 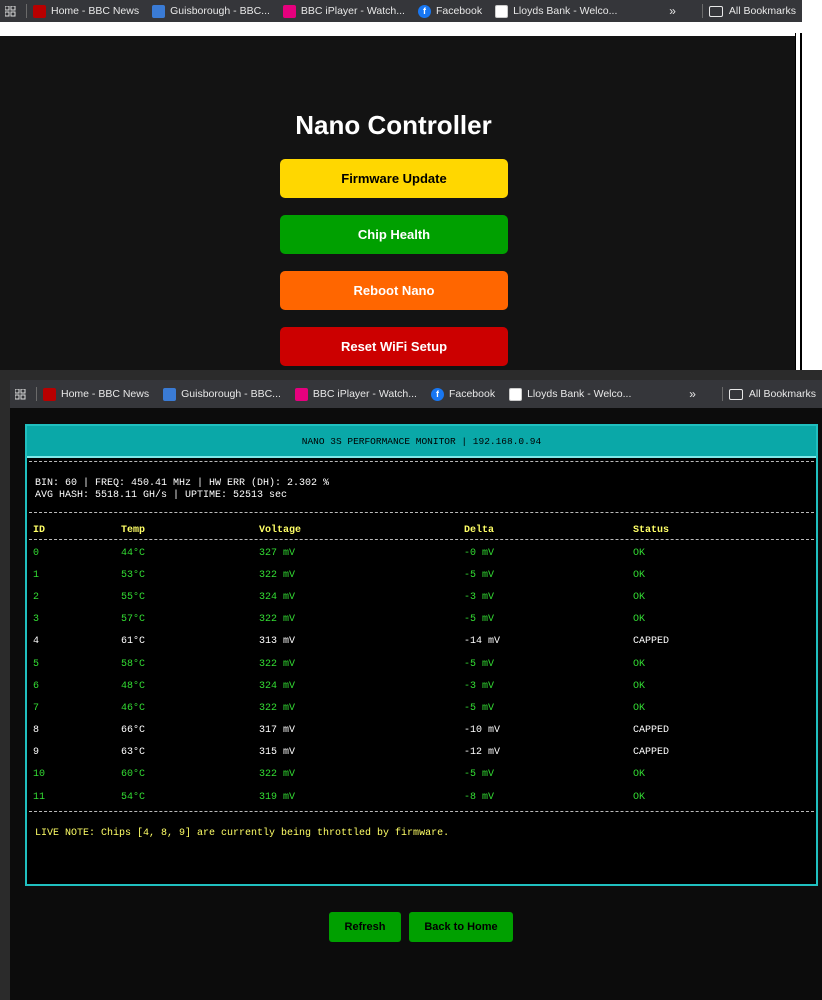 I want to click on cell-id: 4, so click(x=36, y=642).